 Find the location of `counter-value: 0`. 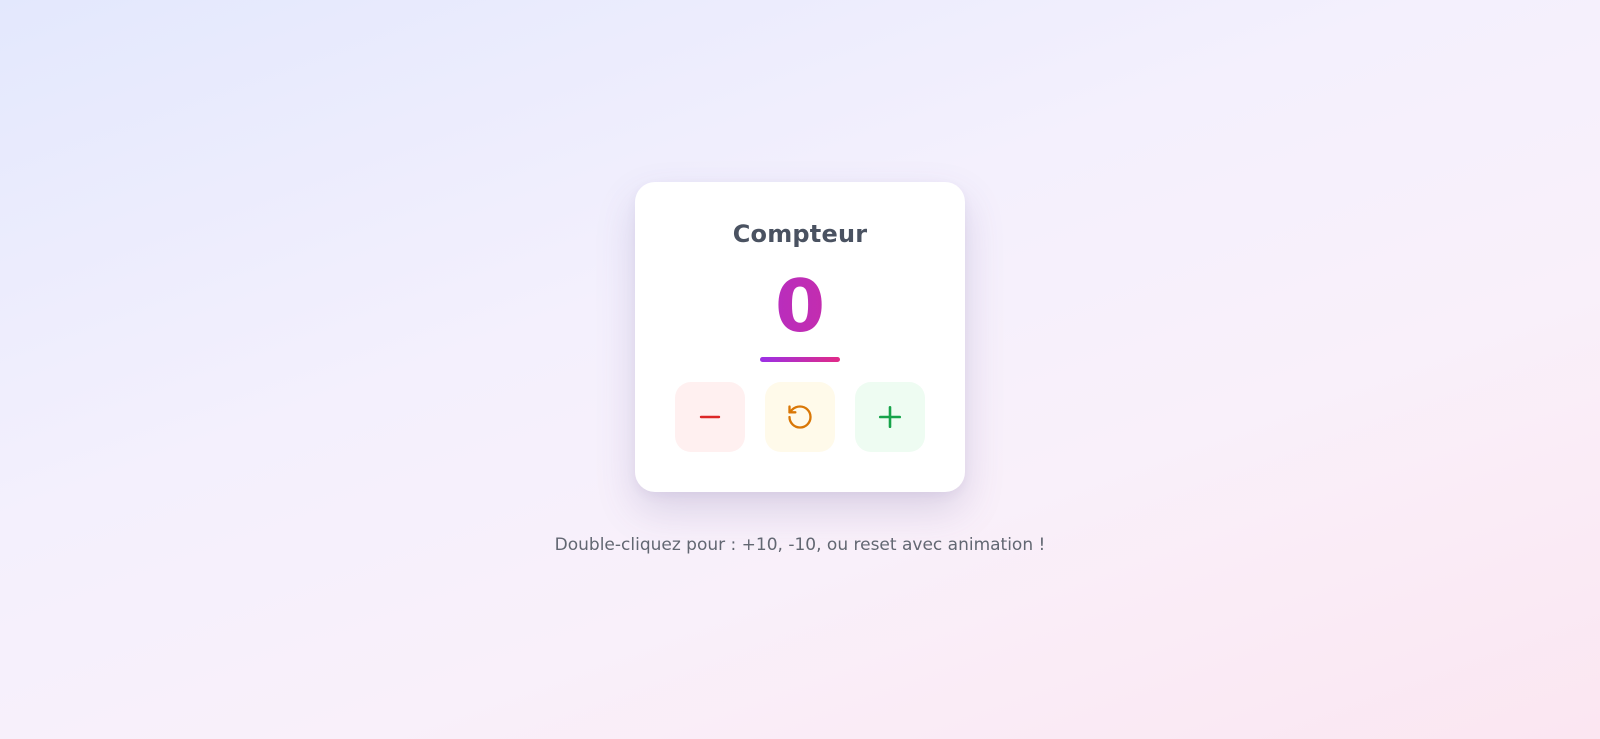

counter-value: 0 is located at coordinates (800, 306).